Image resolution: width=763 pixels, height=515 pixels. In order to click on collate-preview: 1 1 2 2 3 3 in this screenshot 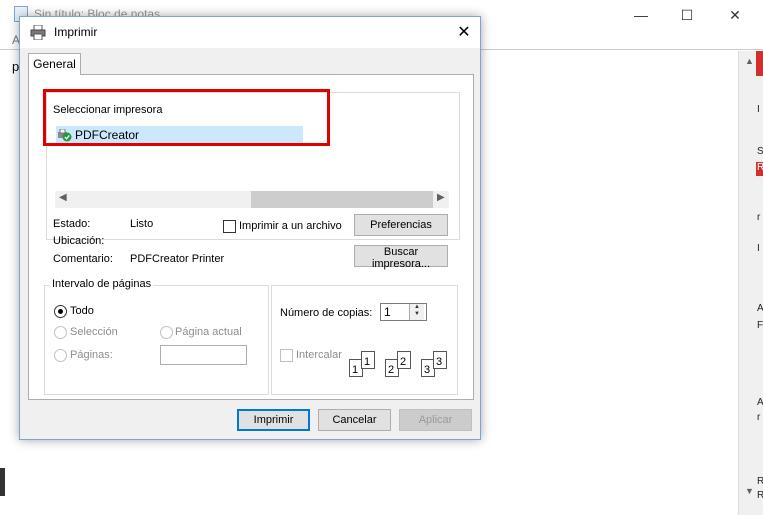, I will do `click(399, 364)`.